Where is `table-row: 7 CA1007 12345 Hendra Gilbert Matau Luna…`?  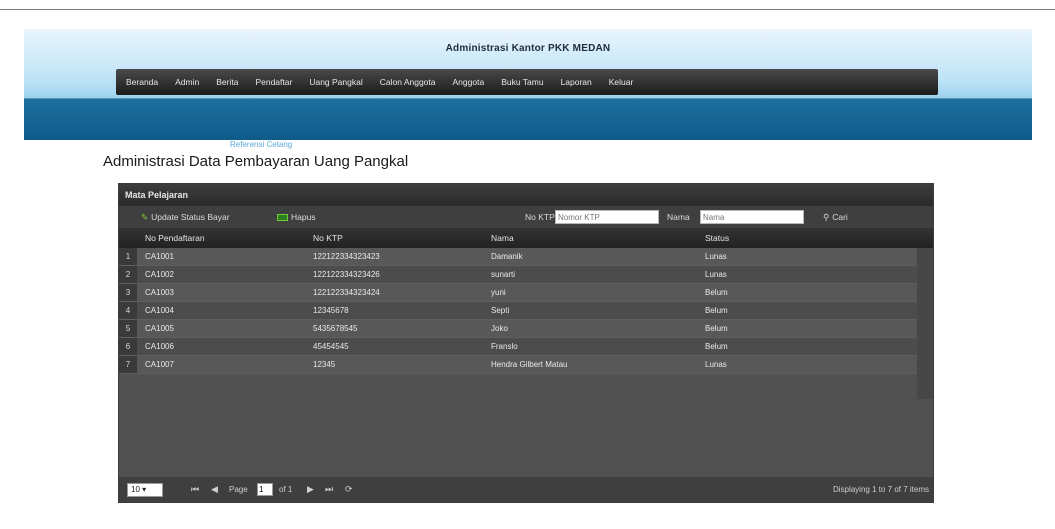
table-row: 7 CA1007 12345 Hendra Gilbert Matau Luna… is located at coordinates (518, 365).